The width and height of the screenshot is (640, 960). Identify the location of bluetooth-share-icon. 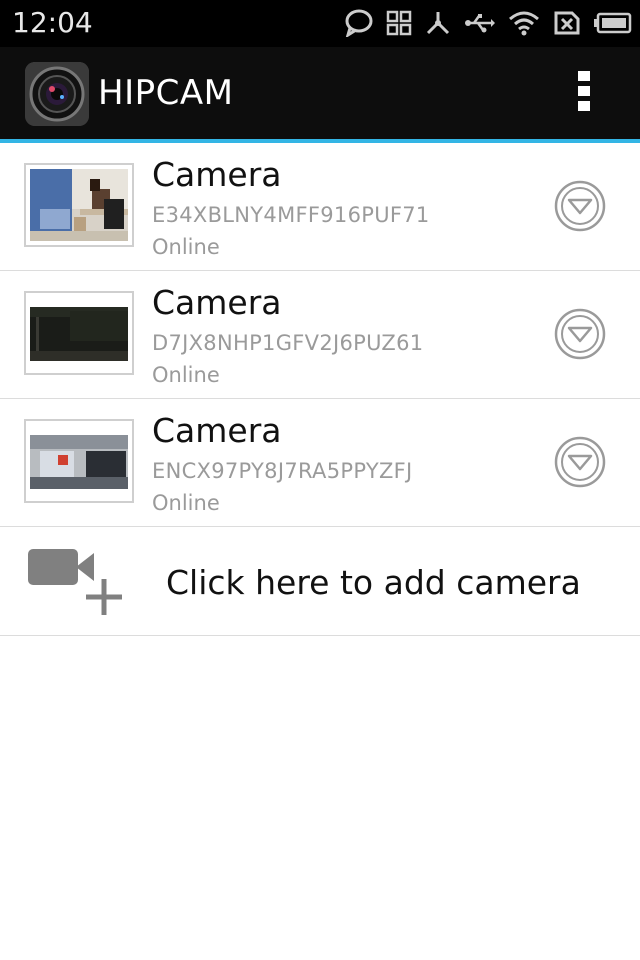
(438, 23).